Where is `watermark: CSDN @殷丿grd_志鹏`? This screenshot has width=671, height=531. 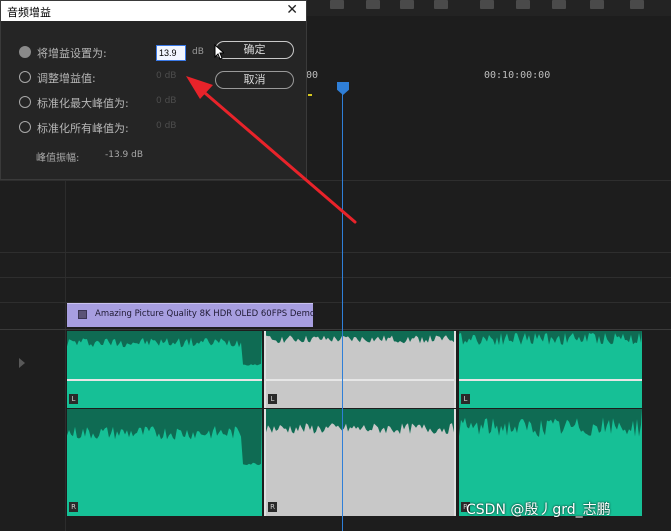
watermark: CSDN @殷丿grd_志鹏 is located at coordinates (538, 510).